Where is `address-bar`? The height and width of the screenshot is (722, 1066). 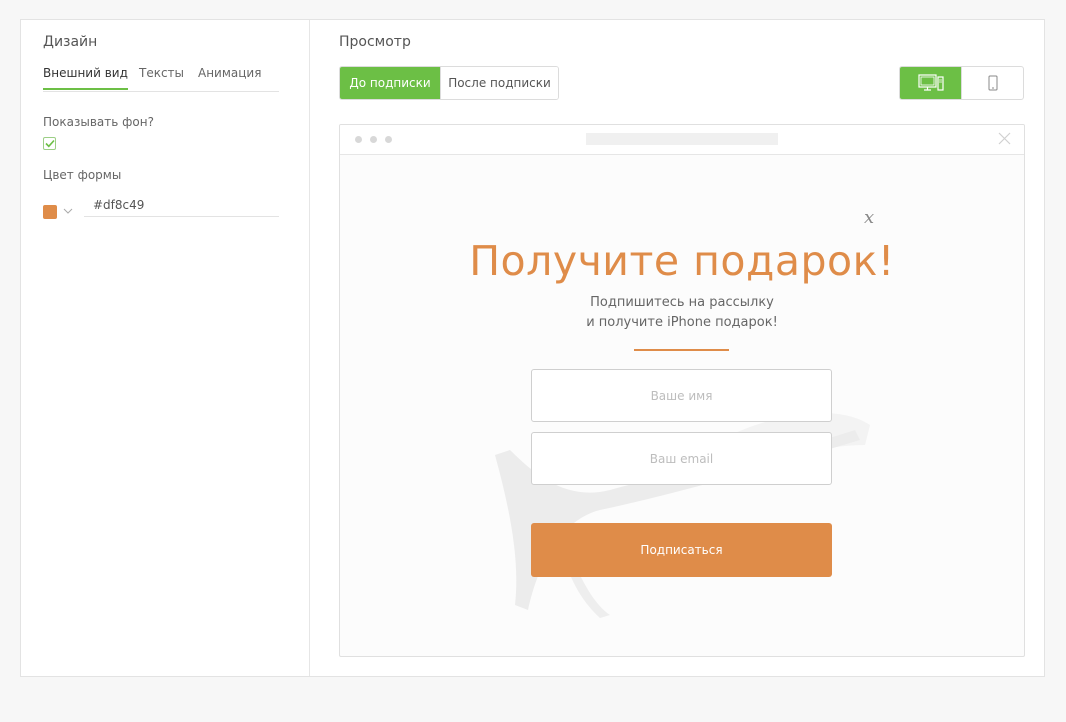
address-bar is located at coordinates (682, 139).